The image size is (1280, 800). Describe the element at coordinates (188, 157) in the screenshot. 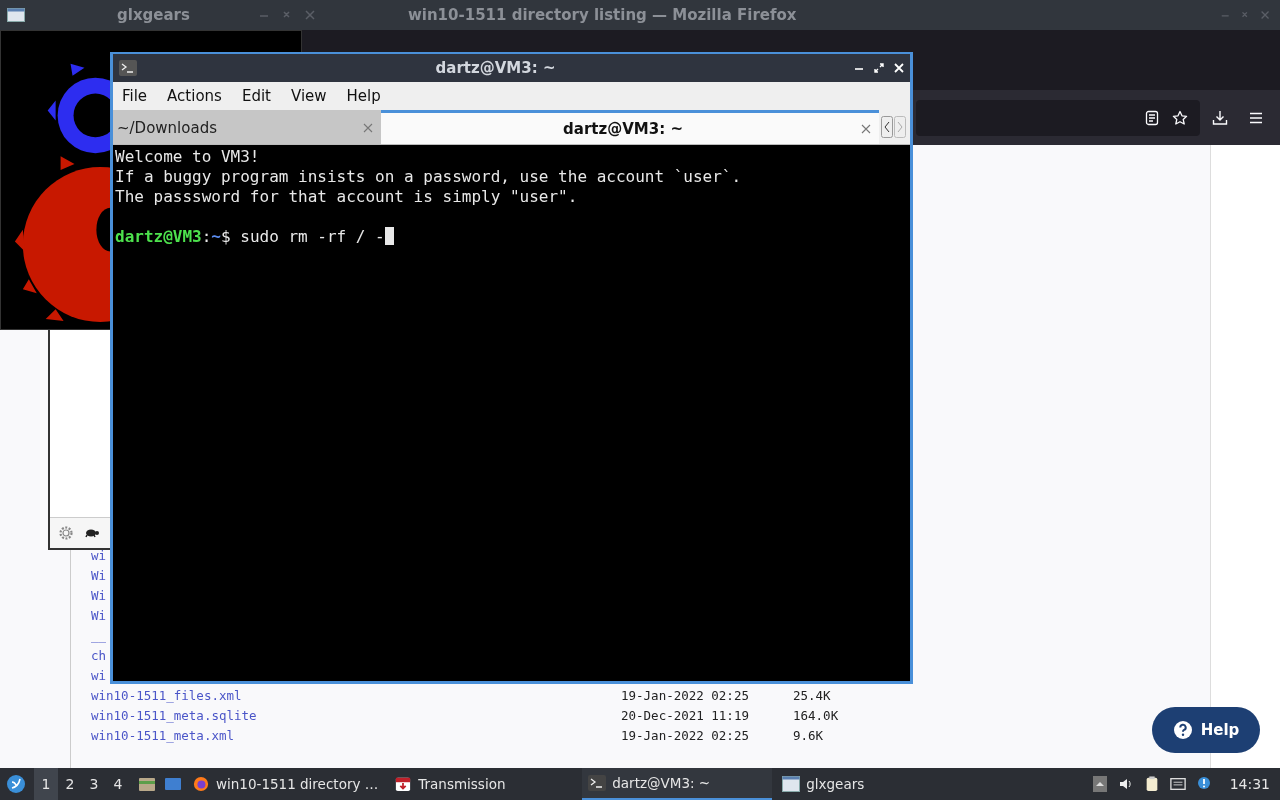

I see `terminal-line: Welcome to VM3!` at that location.